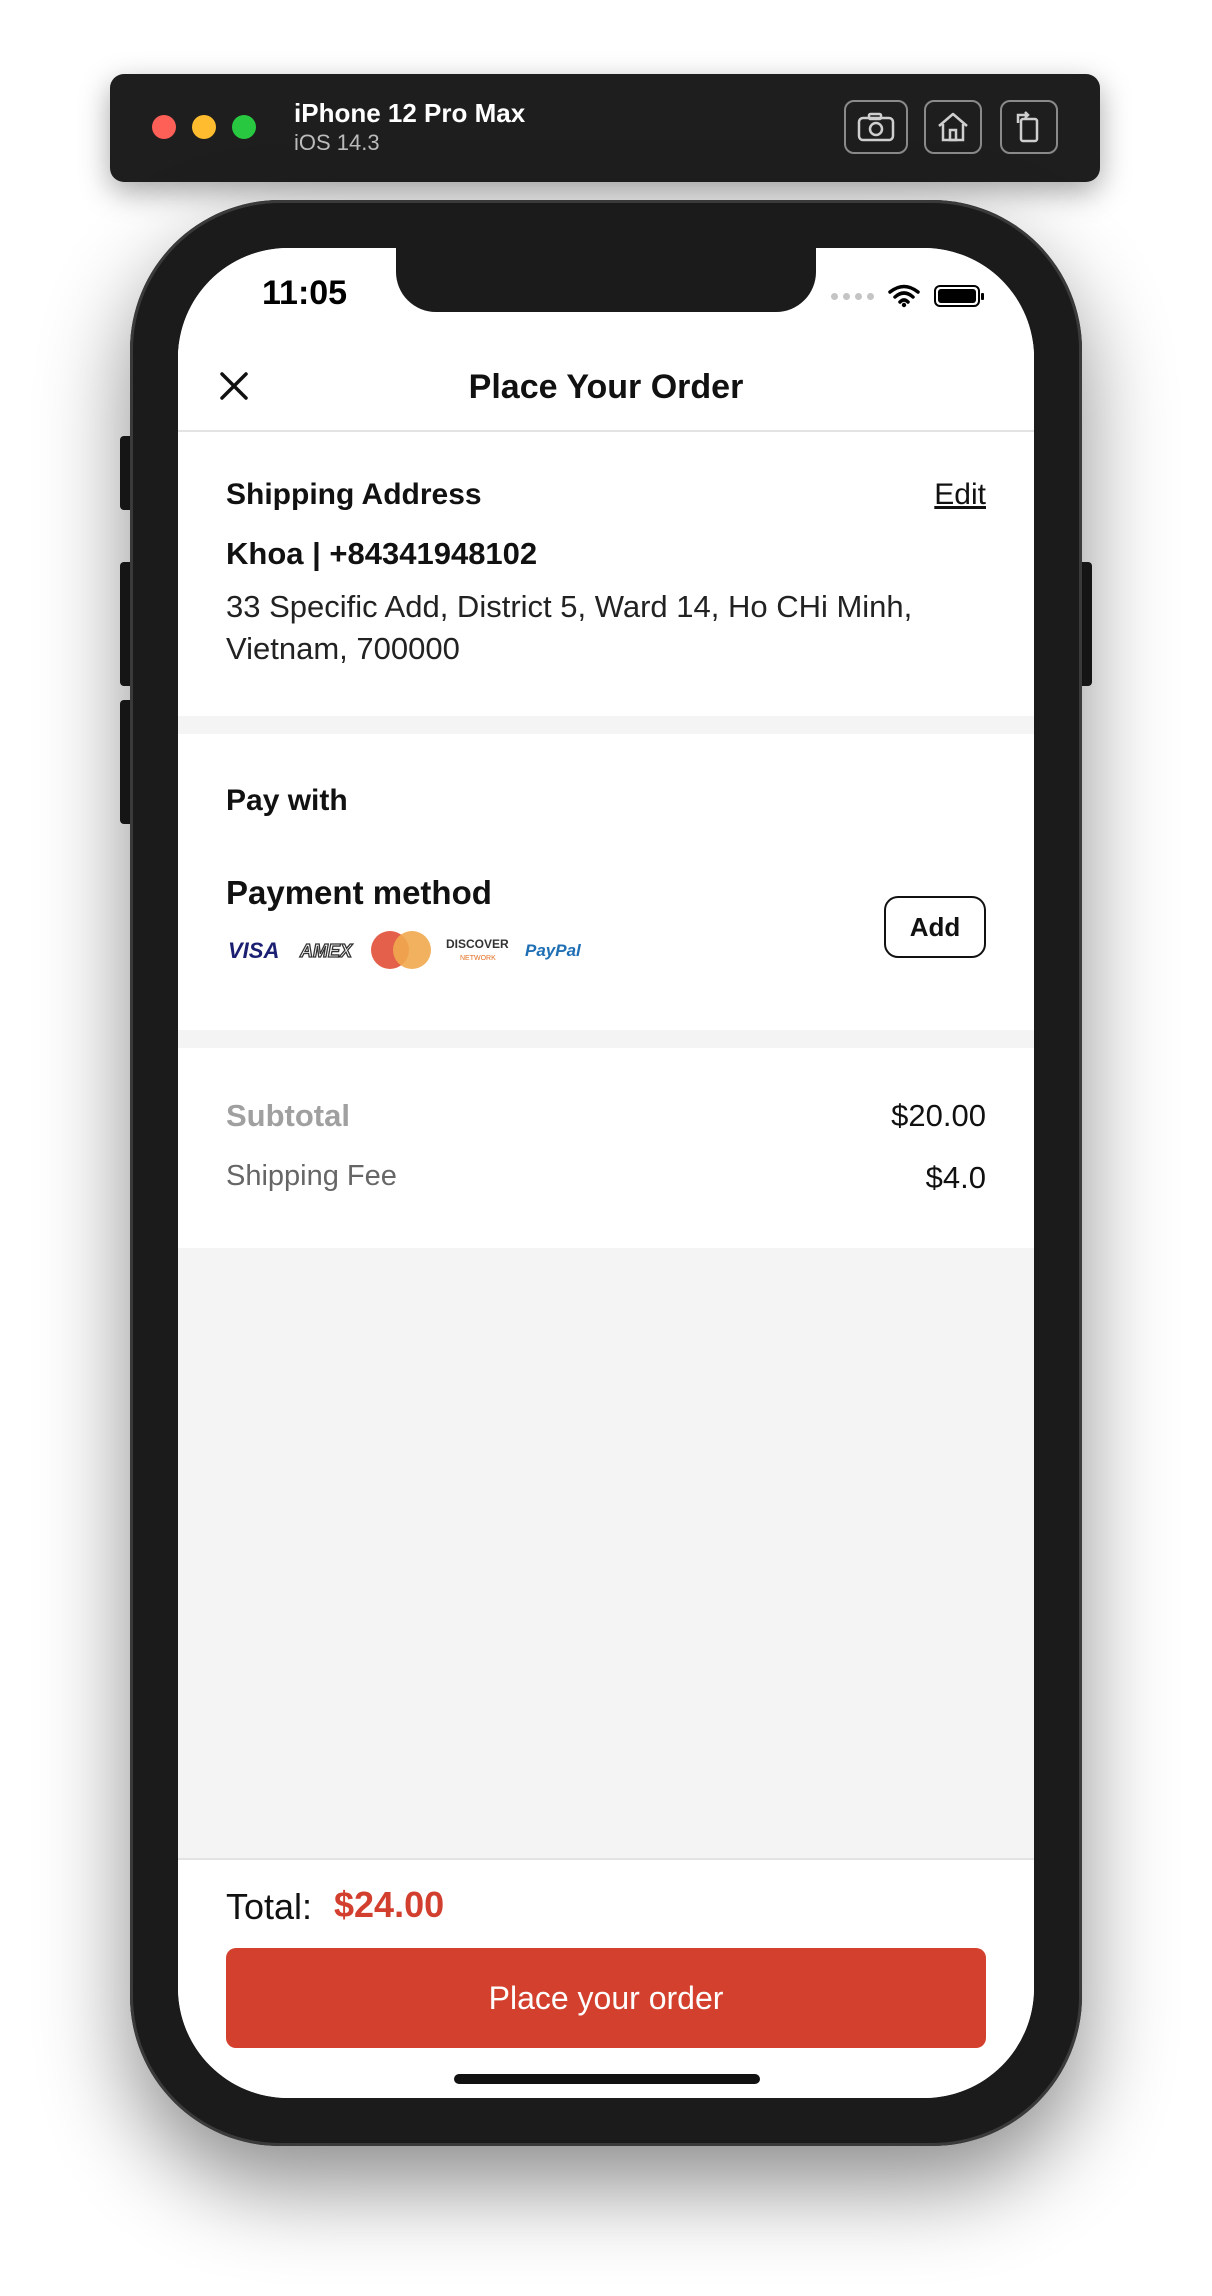 This screenshot has width=1212, height=2296. I want to click on navigation-bar: Place Your Order, so click(606, 388).